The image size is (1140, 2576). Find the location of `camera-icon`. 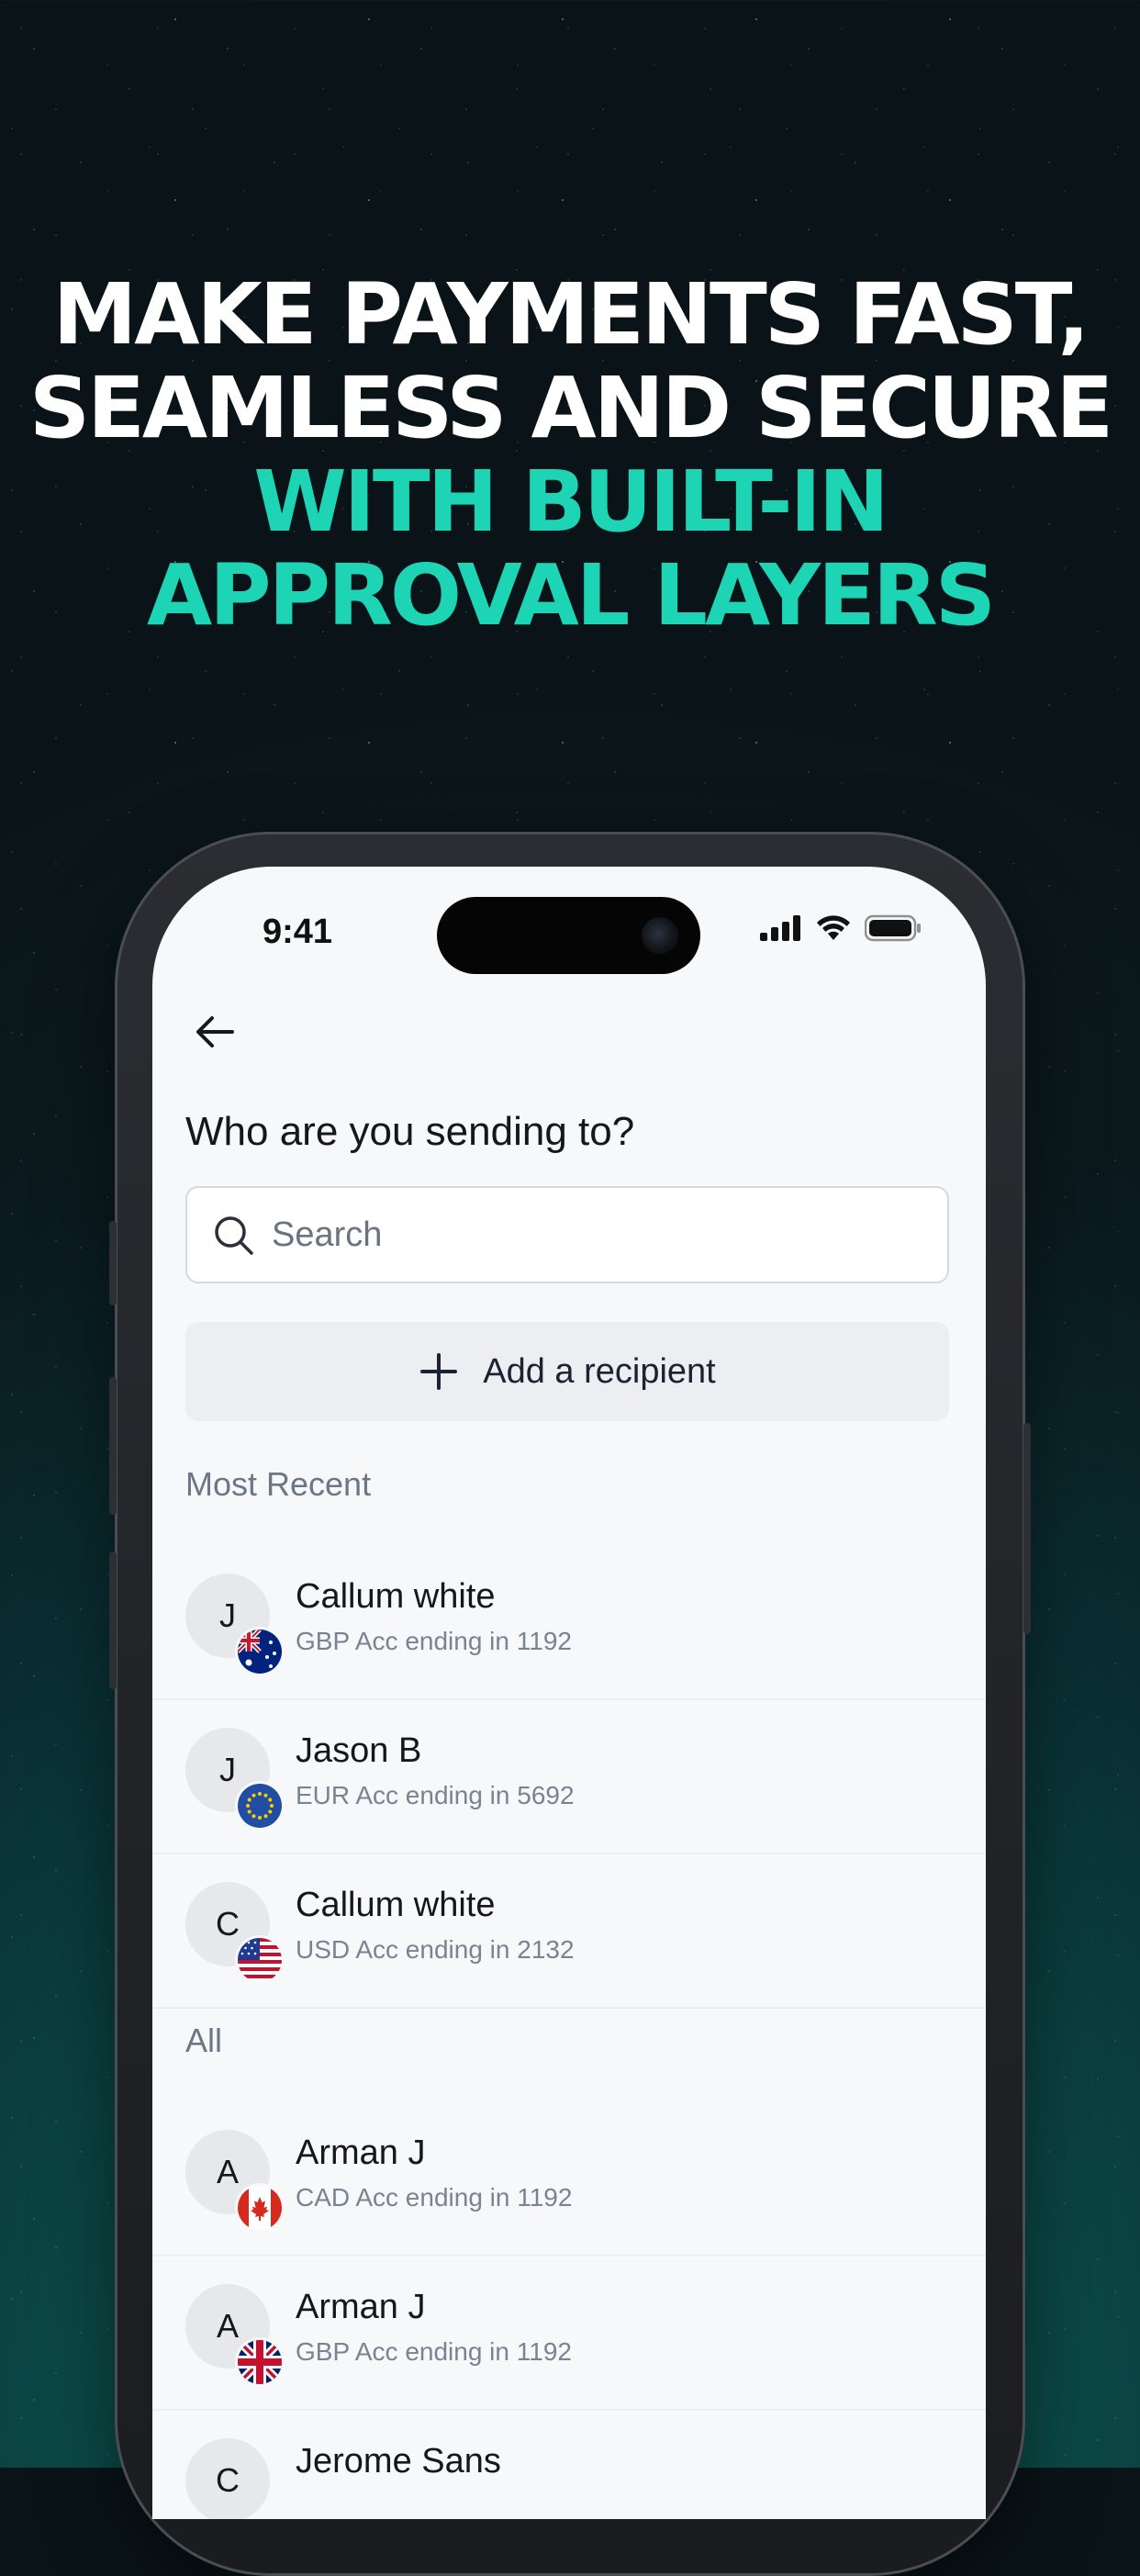

camera-icon is located at coordinates (660, 935).